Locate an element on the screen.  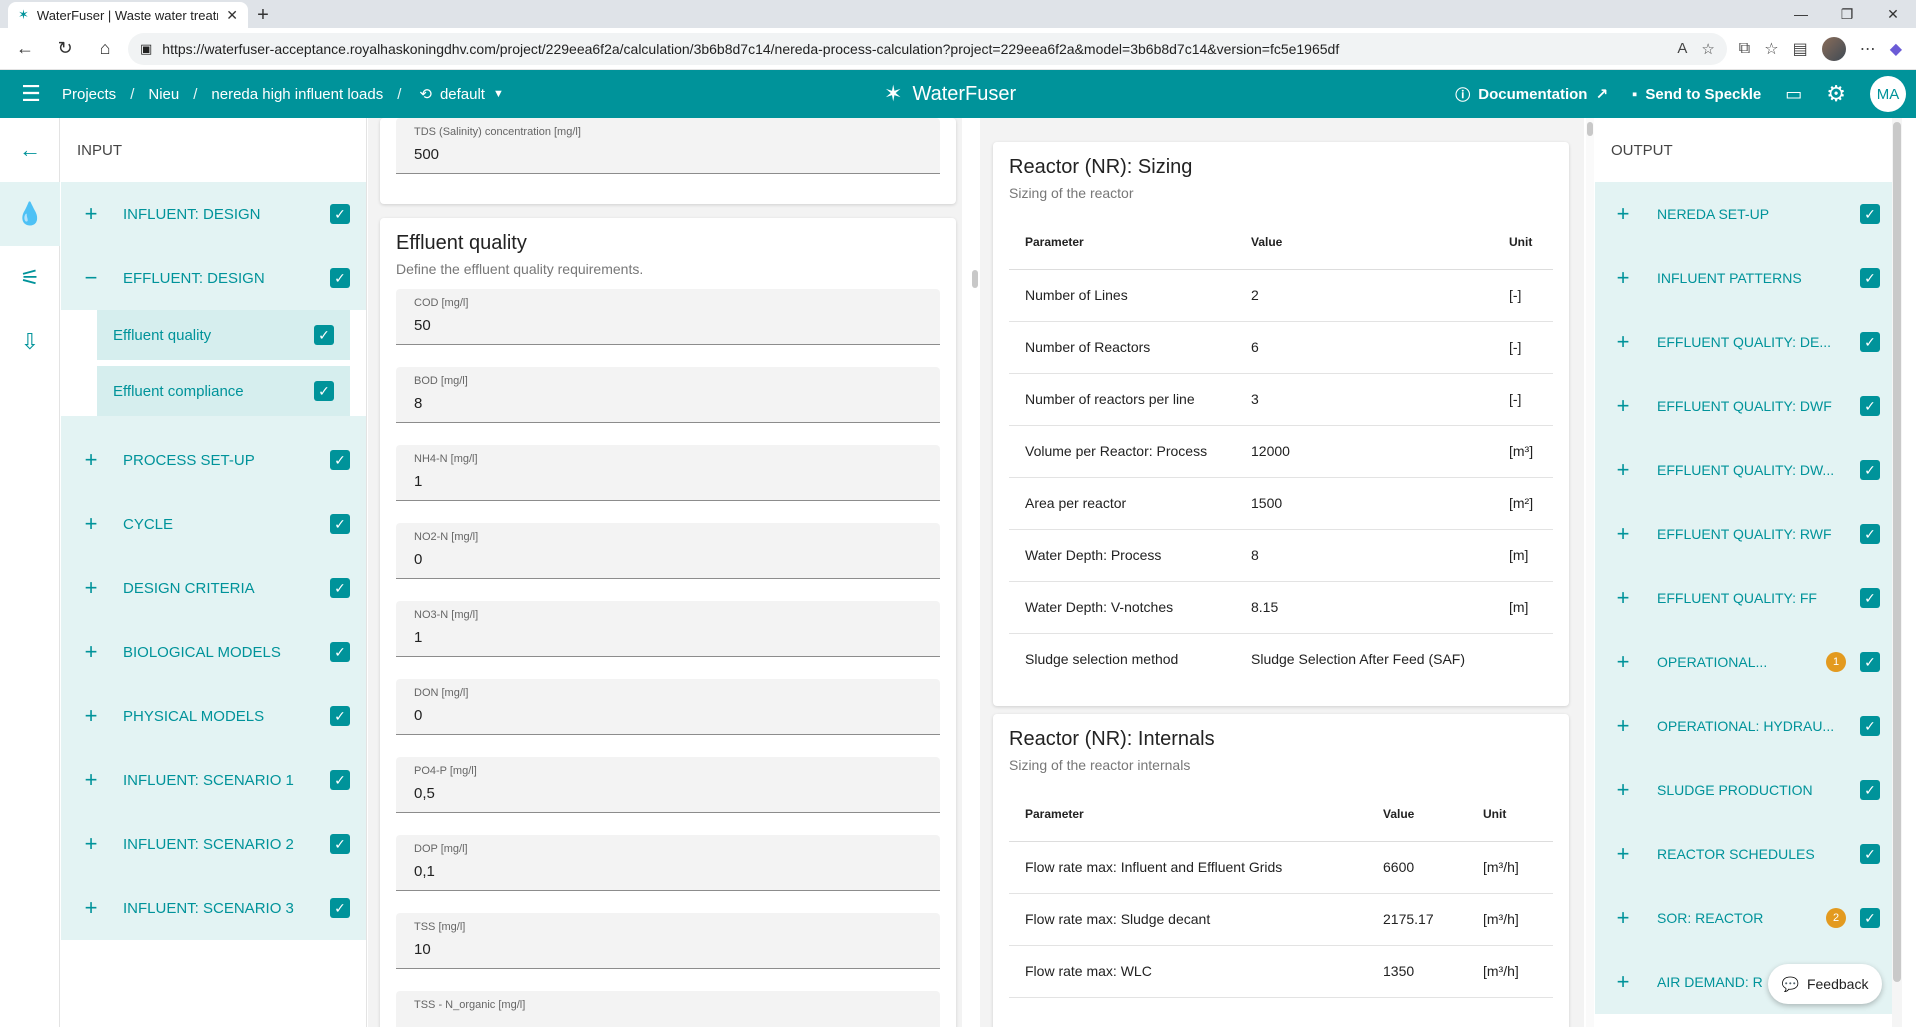
cod-field: COD [mg/l] 50 is located at coordinates (668, 317).